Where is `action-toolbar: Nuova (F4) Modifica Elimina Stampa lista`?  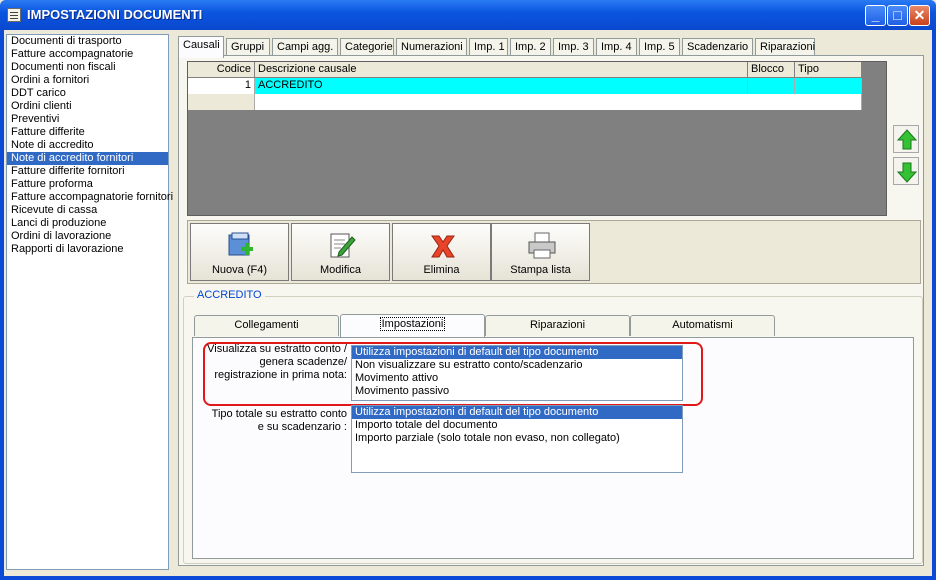 action-toolbar: Nuova (F4) Modifica Elimina Stampa lista is located at coordinates (554, 252).